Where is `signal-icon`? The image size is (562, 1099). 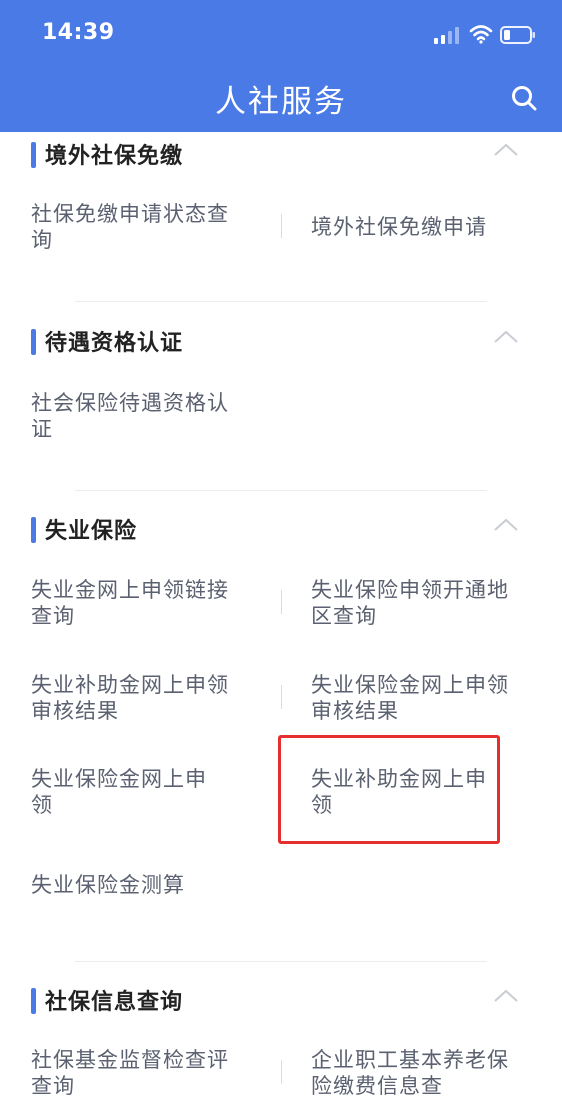
signal-icon is located at coordinates (446, 35).